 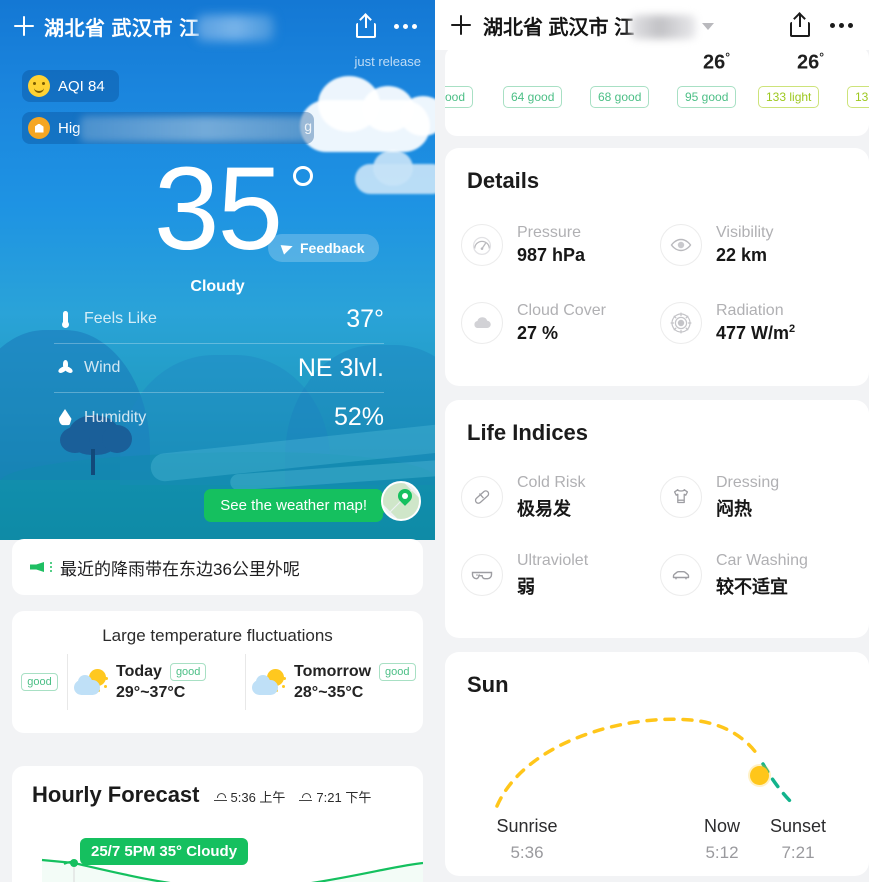 I want to click on pill-icon, so click(x=482, y=497).